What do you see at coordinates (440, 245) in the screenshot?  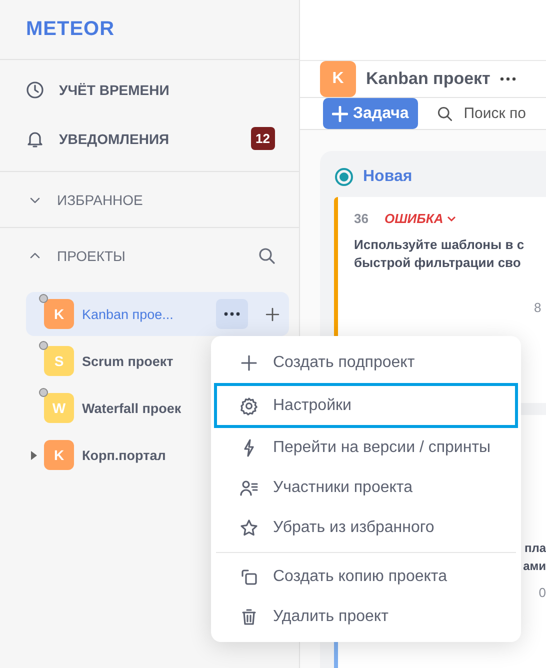 I see `task-title-line: Используйте шаблоны в с` at bounding box center [440, 245].